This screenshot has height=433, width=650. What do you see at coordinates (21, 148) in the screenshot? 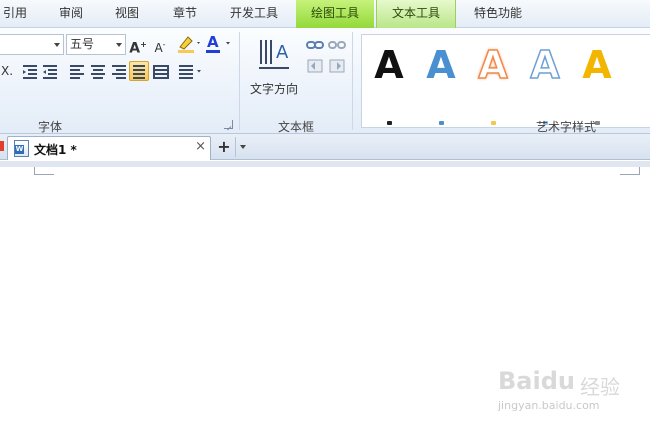
I see `document-icon` at bounding box center [21, 148].